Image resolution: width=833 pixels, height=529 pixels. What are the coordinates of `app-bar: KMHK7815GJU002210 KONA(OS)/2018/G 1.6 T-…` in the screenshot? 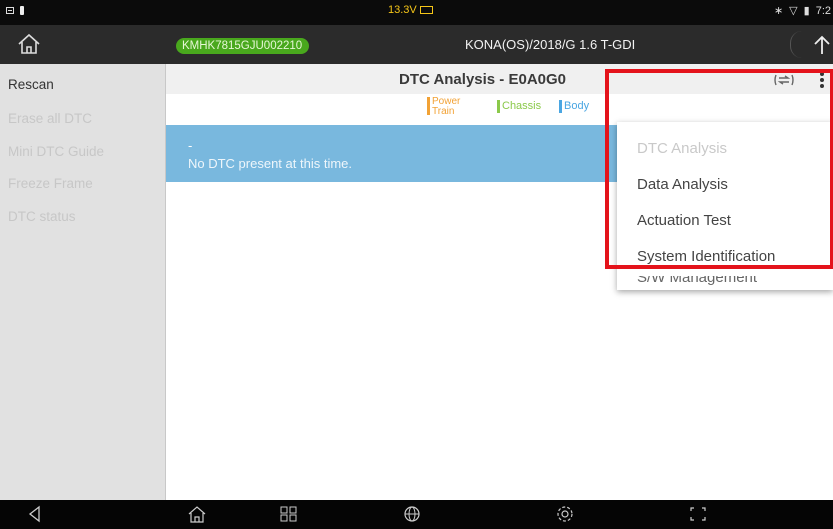 It's located at (416, 44).